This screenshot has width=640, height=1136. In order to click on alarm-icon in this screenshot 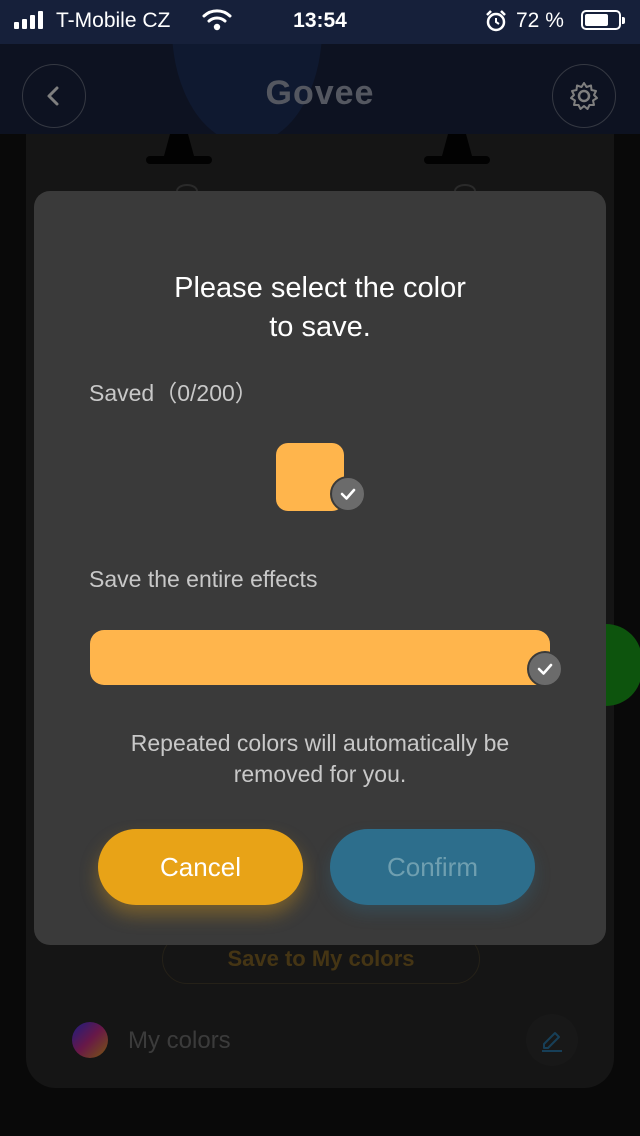, I will do `click(496, 24)`.